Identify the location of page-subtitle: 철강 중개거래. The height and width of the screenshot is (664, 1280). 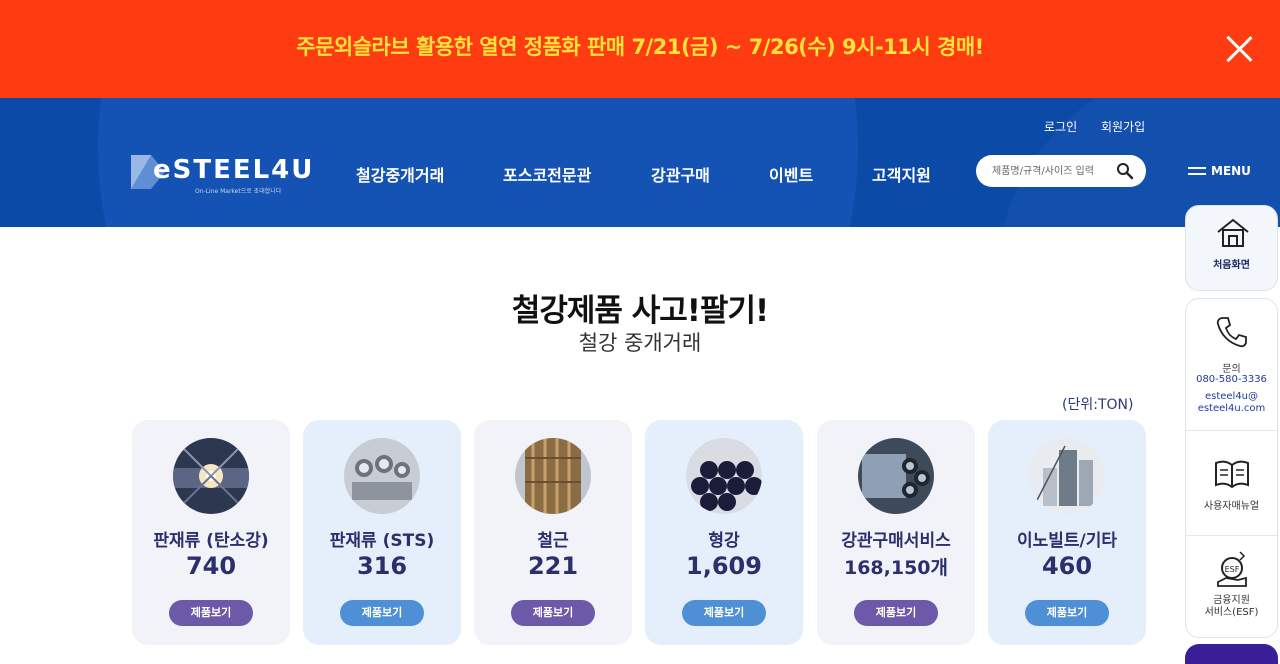
(640, 343).